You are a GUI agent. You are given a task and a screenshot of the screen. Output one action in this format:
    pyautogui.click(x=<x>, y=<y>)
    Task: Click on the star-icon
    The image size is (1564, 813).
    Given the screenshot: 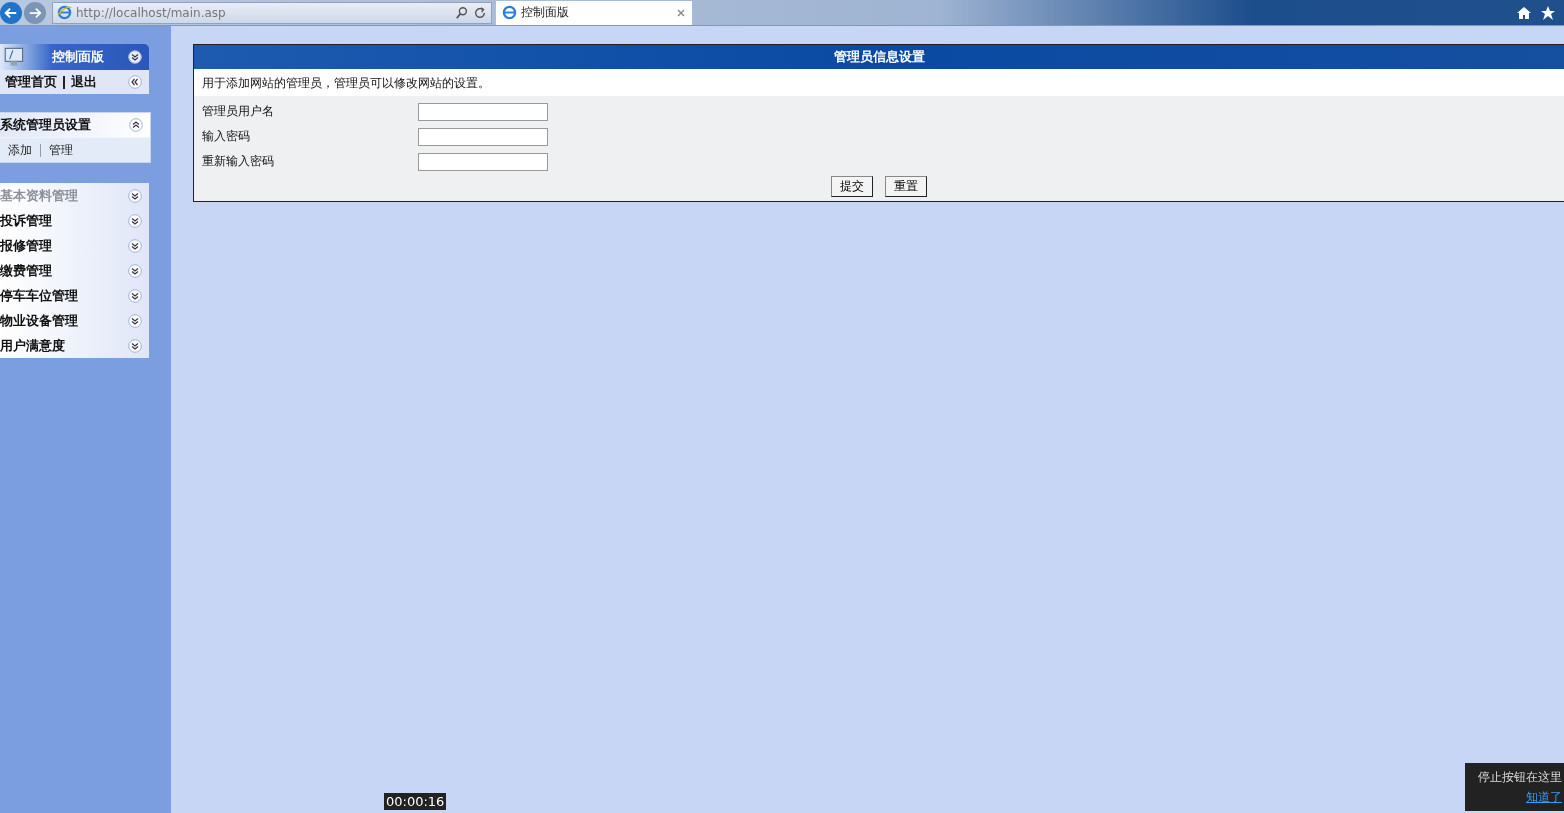 What is the action you would take?
    pyautogui.click(x=1548, y=12)
    